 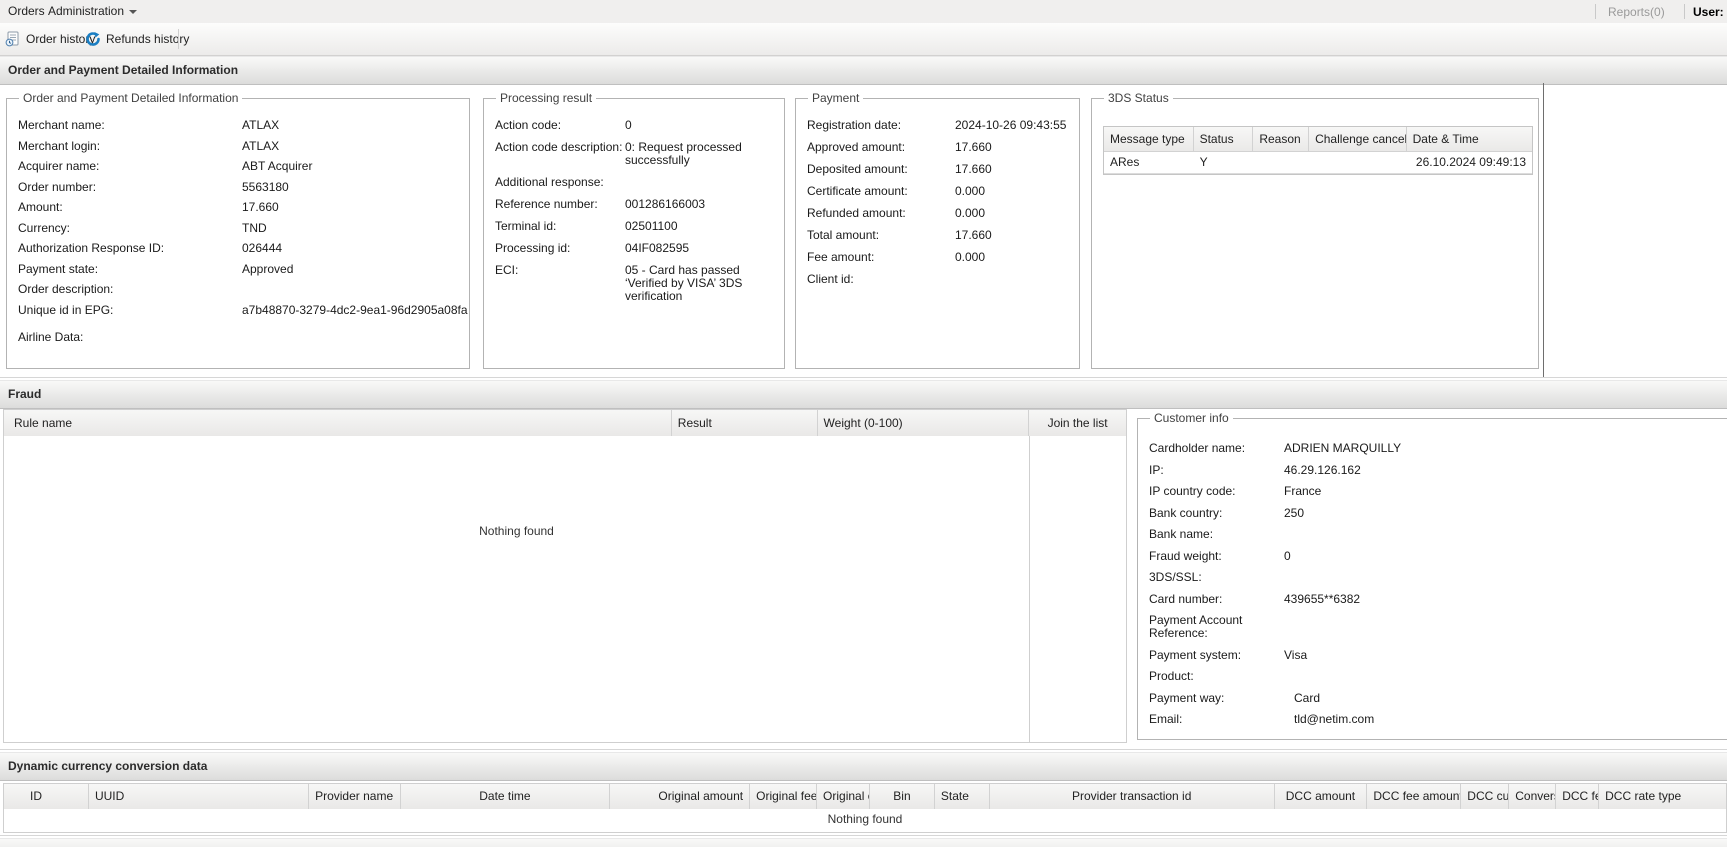 I want to click on field-row: Terminal id: 02501100, so click(x=586, y=226).